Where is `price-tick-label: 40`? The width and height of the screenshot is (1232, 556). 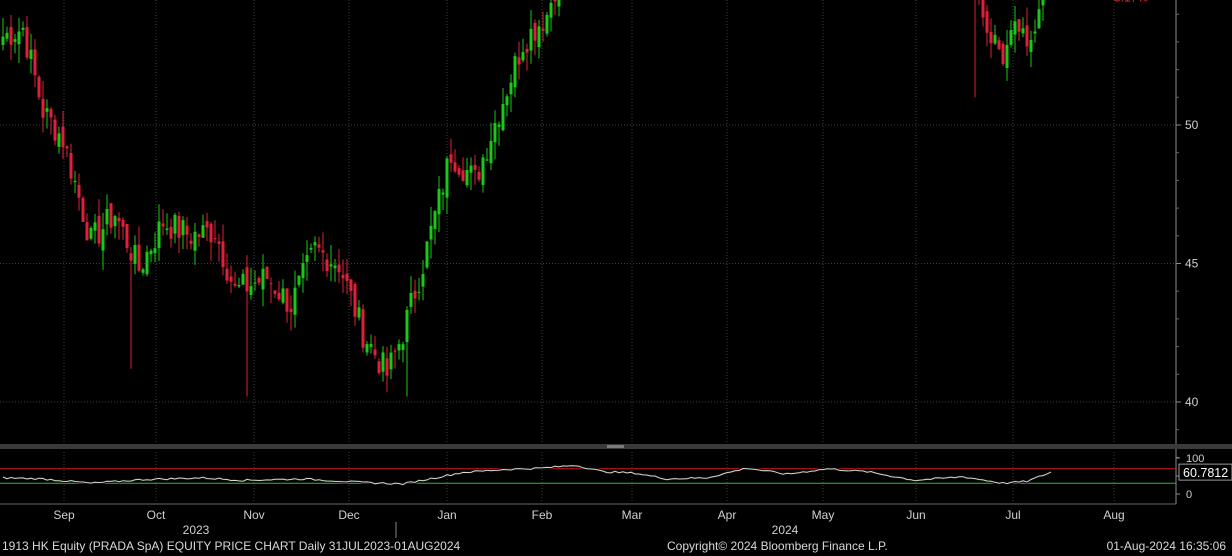
price-tick-label: 40 is located at coordinates (1192, 402).